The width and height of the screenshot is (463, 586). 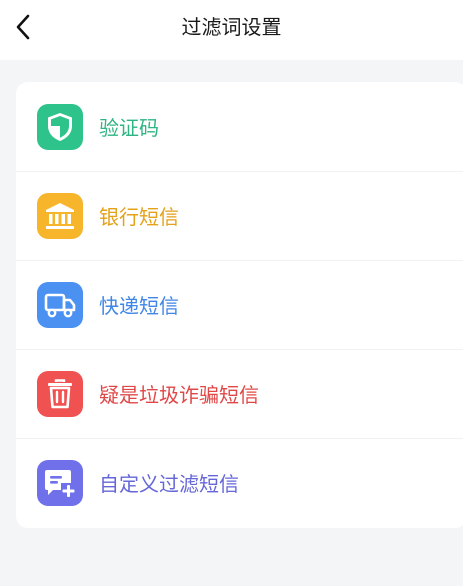 What do you see at coordinates (239, 482) in the screenshot?
I see `list-item-custom-filter-sms: 自定义过滤短信` at bounding box center [239, 482].